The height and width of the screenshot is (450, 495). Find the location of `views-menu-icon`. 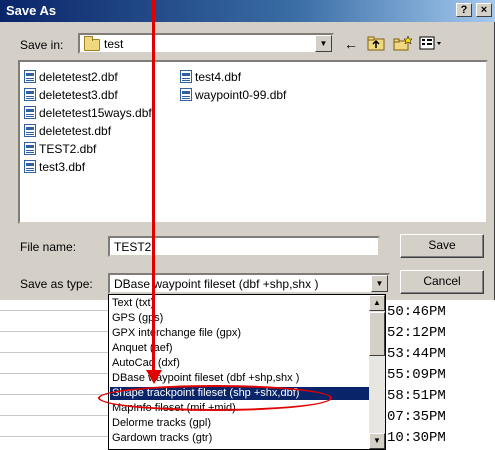

views-menu-icon is located at coordinates (431, 44).